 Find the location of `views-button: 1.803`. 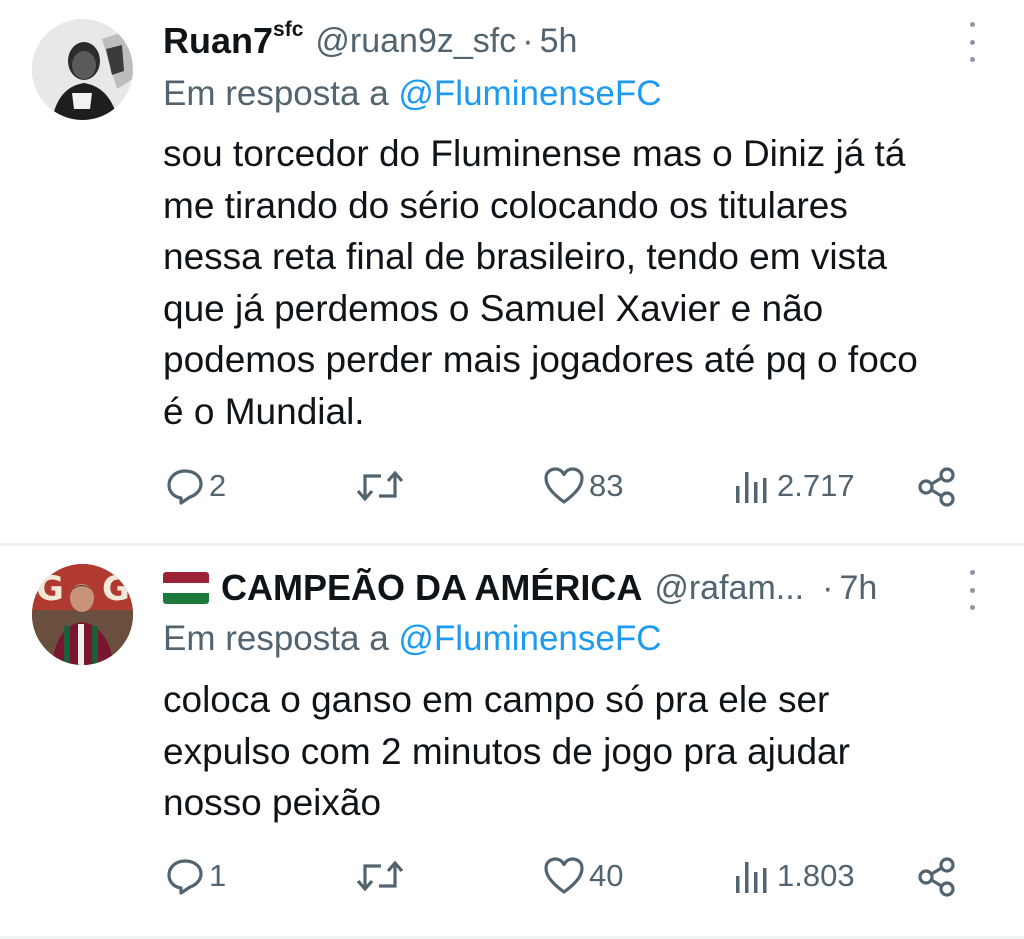

views-button: 1.803 is located at coordinates (794, 876).